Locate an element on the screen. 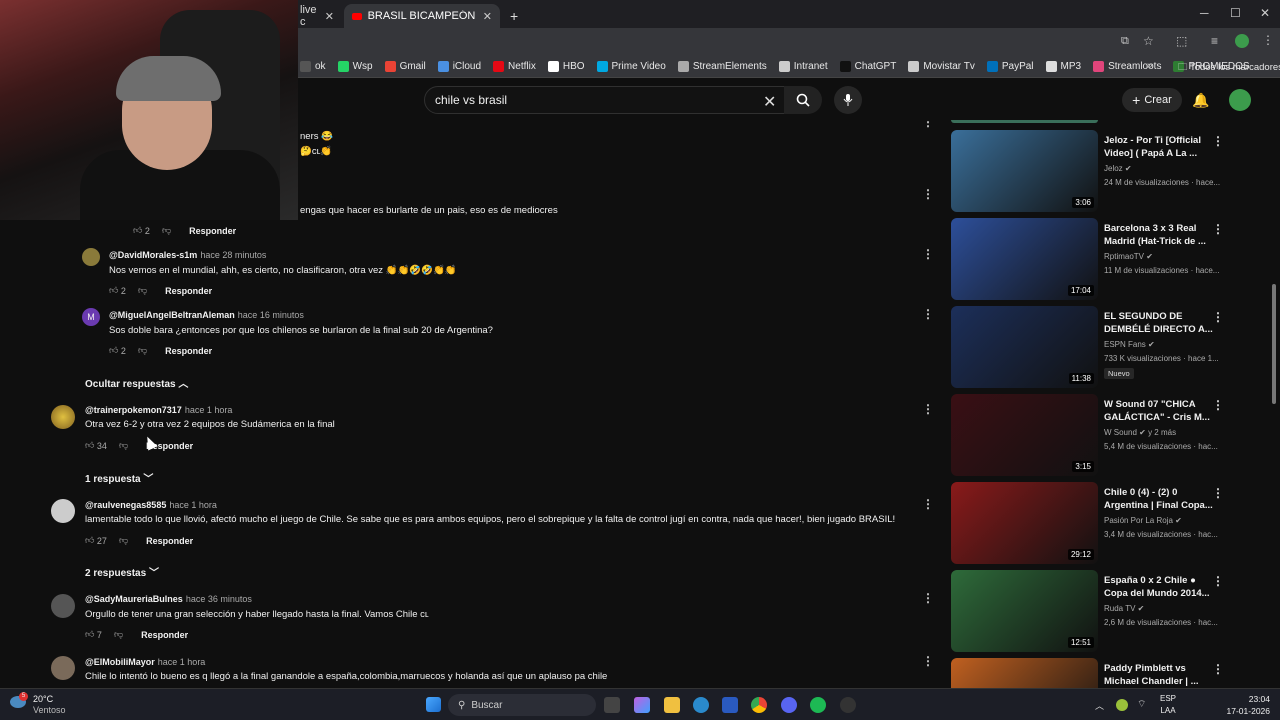  menu-icon: ⋮ is located at coordinates (1268, 40).